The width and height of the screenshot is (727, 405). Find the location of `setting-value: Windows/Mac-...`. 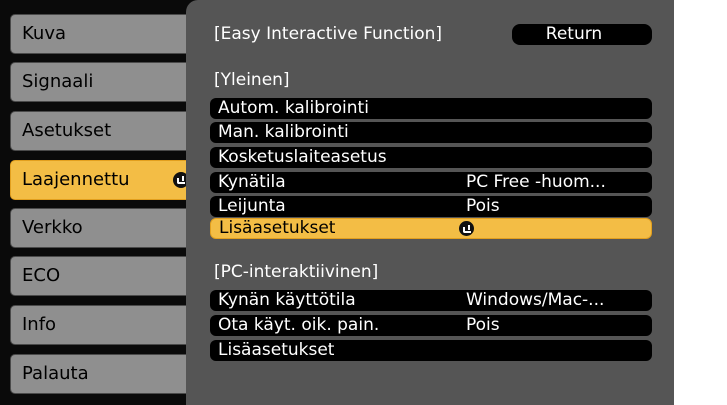

setting-value: Windows/Mac-... is located at coordinates (535, 300).